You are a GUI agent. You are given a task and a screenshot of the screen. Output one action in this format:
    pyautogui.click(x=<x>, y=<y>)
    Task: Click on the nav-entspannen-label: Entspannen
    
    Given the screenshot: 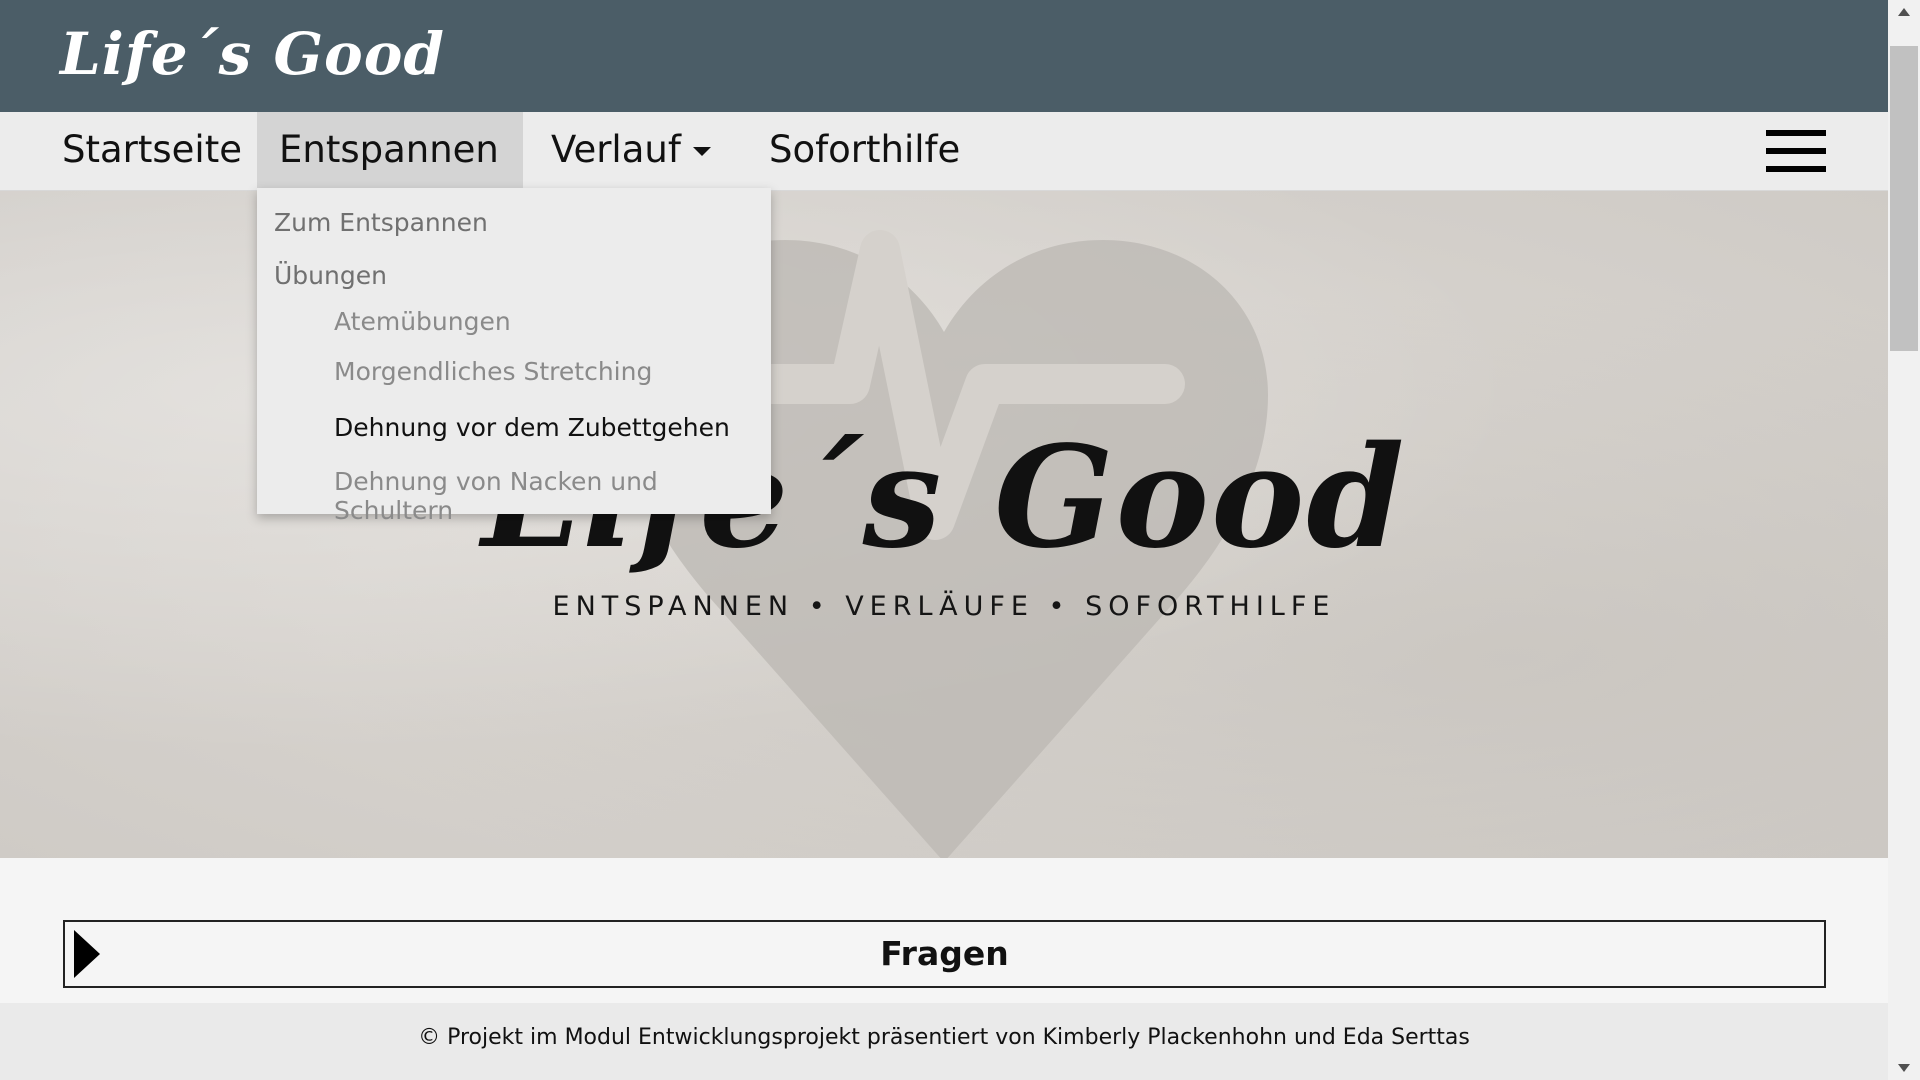 What is the action you would take?
    pyautogui.click(x=389, y=149)
    